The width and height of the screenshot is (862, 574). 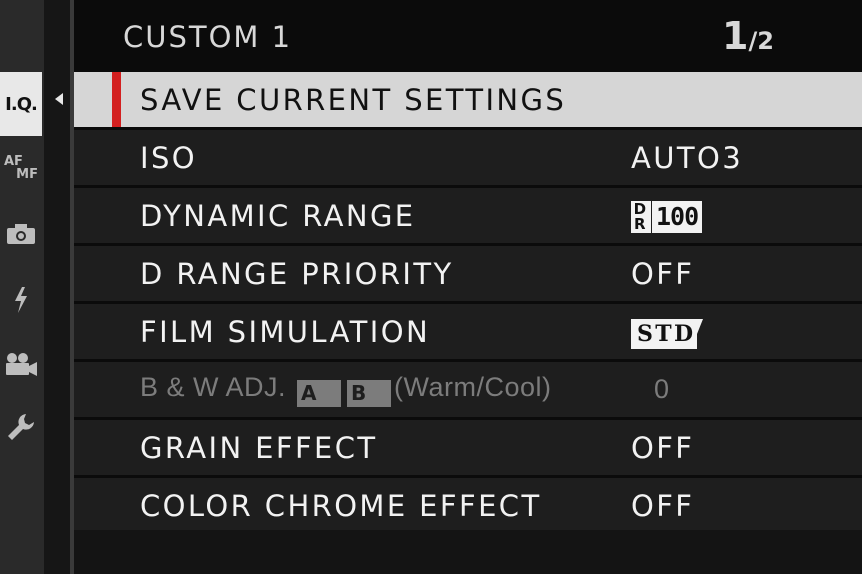 I want to click on menu-item-film-simulation: FILM SIMULATION STD, so click(x=468, y=331).